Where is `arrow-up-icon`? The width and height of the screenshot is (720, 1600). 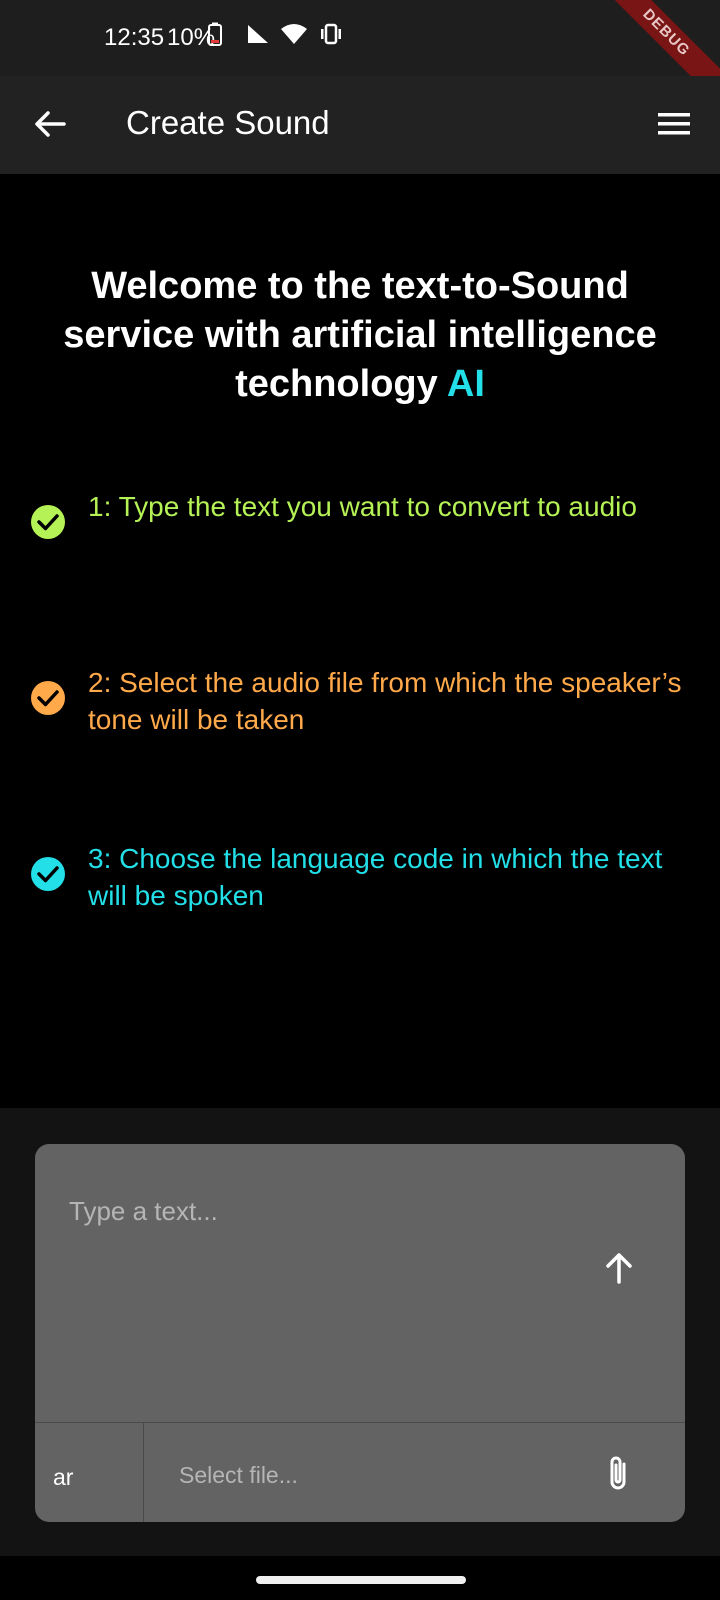
arrow-up-icon is located at coordinates (619, 1268).